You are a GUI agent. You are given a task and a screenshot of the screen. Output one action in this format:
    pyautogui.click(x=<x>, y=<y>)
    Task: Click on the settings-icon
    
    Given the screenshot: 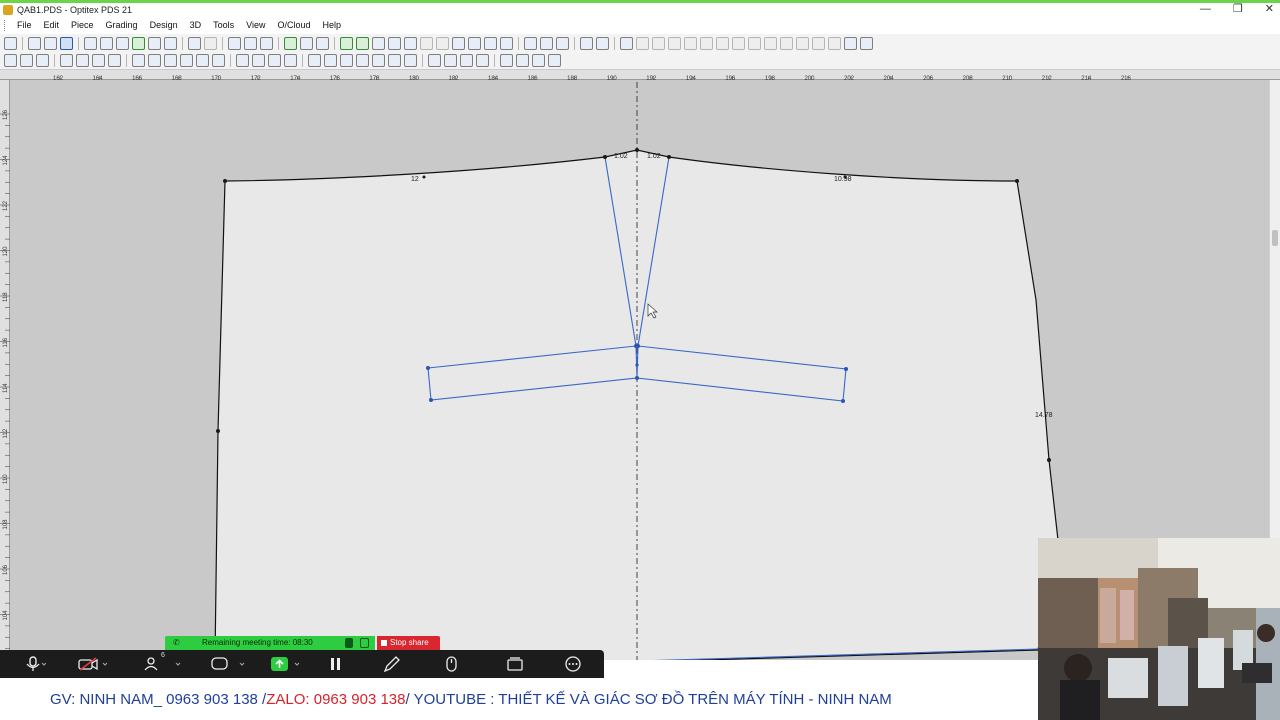 What is the action you would take?
    pyautogui.click(x=850, y=43)
    